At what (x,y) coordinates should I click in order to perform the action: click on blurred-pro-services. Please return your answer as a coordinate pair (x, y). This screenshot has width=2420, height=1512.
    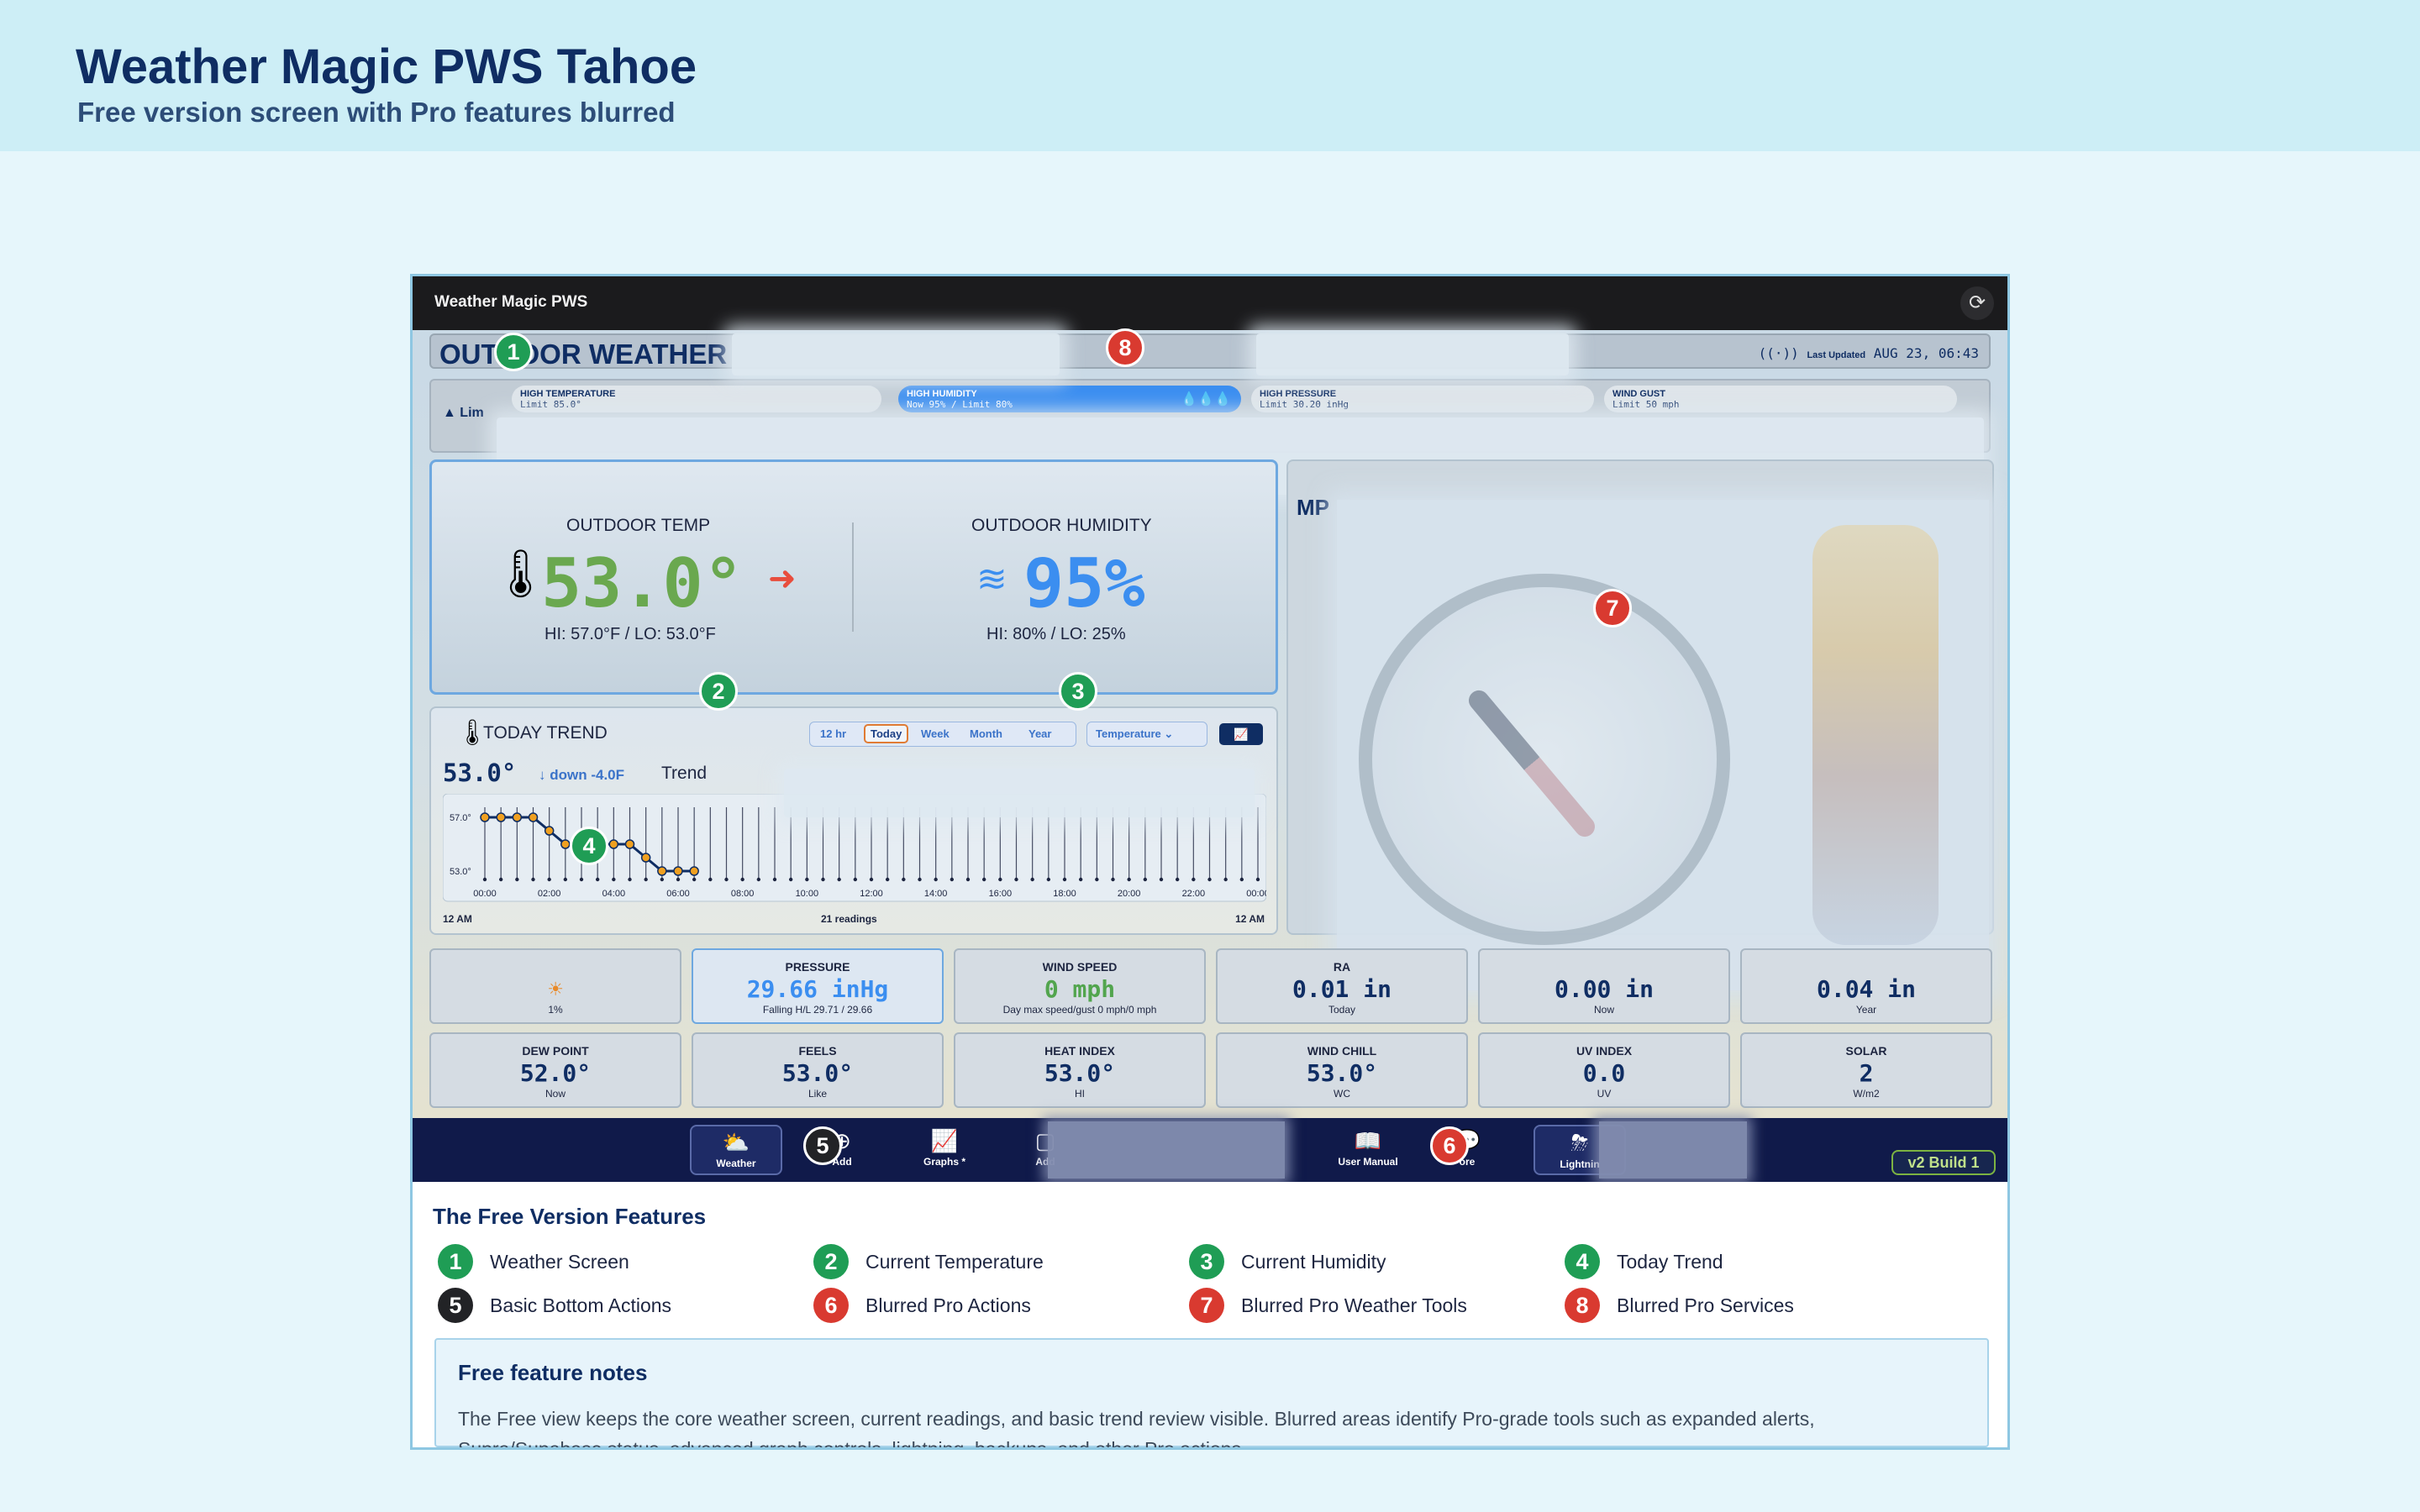
    Looking at the image, I should click on (896, 354).